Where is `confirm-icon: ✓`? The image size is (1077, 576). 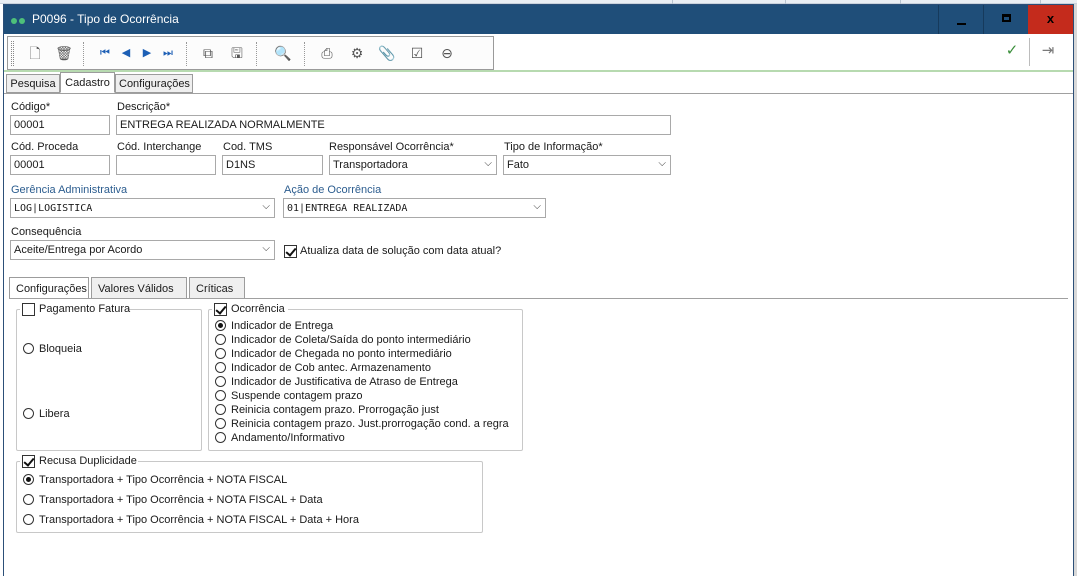 confirm-icon: ✓ is located at coordinates (1012, 51).